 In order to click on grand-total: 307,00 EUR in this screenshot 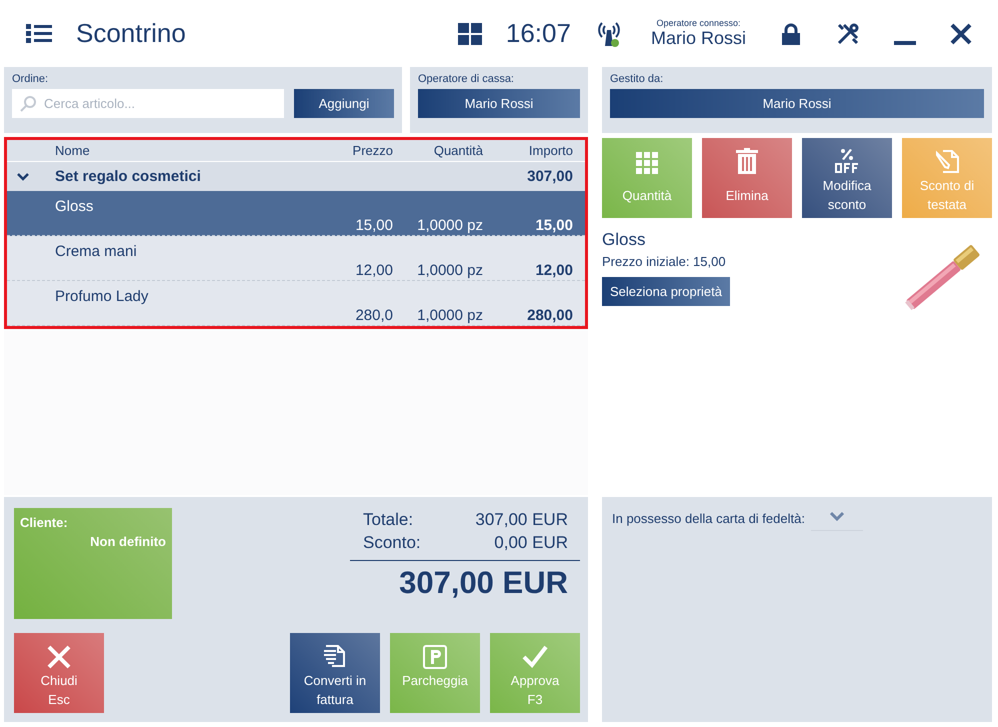, I will do `click(483, 583)`.